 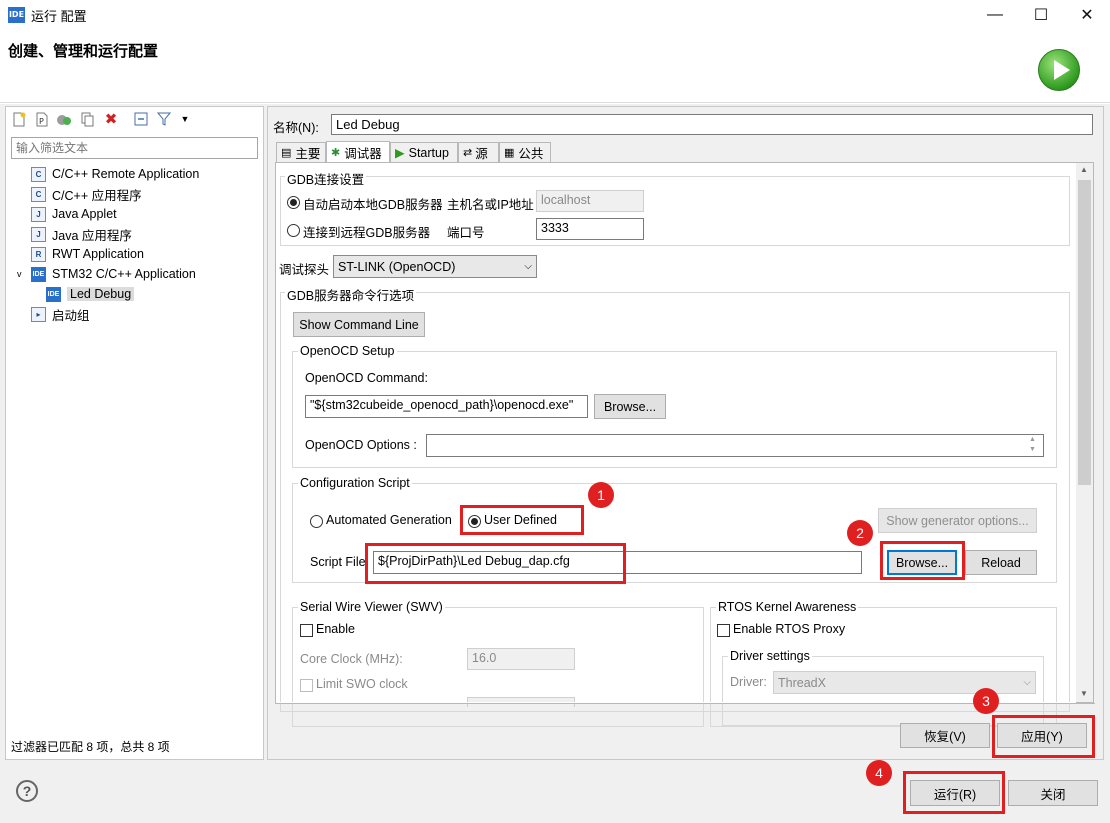 What do you see at coordinates (400, 153) in the screenshot?
I see `startup-tab-icon: ▶` at bounding box center [400, 153].